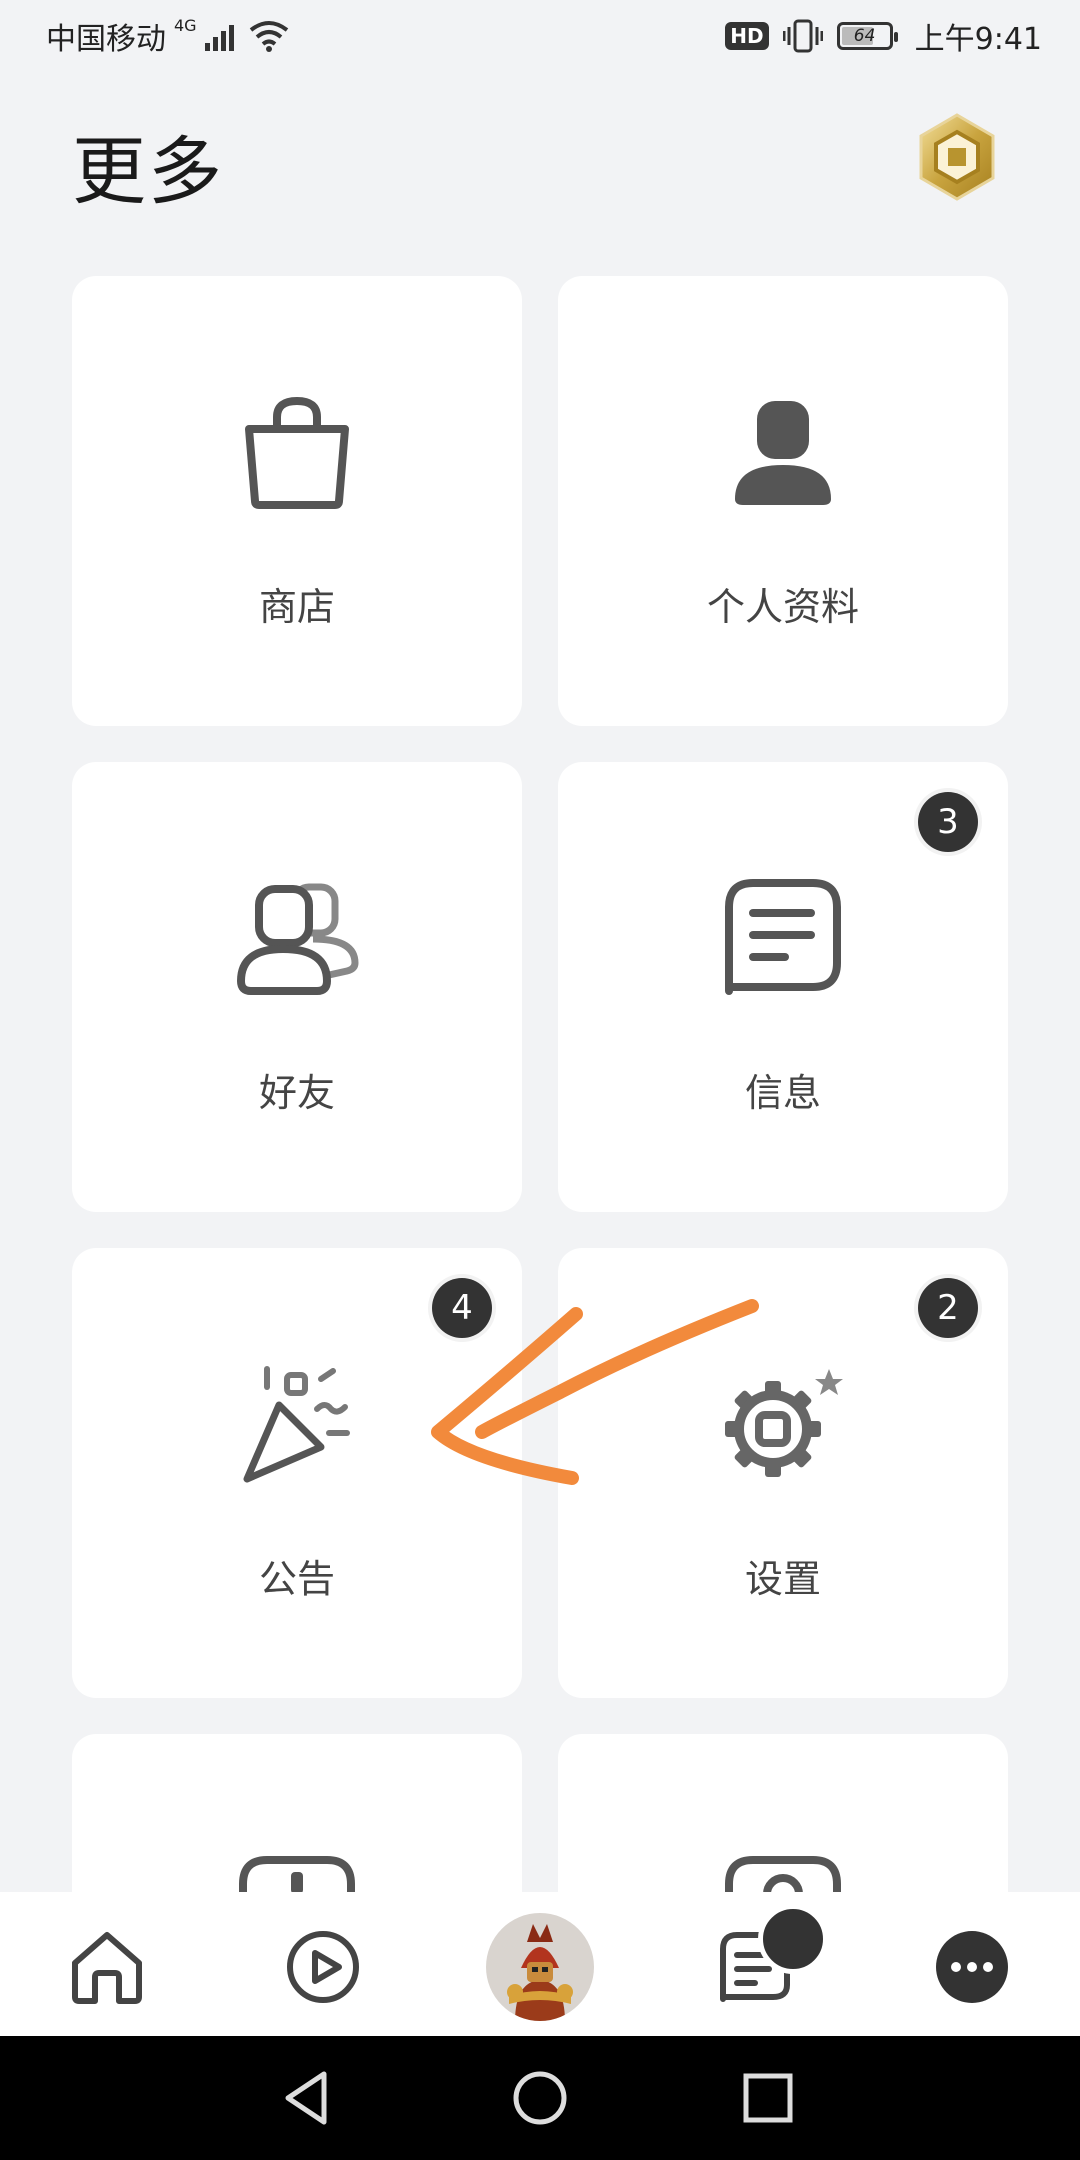  What do you see at coordinates (296, 1579) in the screenshot?
I see `tile-label: 公告` at bounding box center [296, 1579].